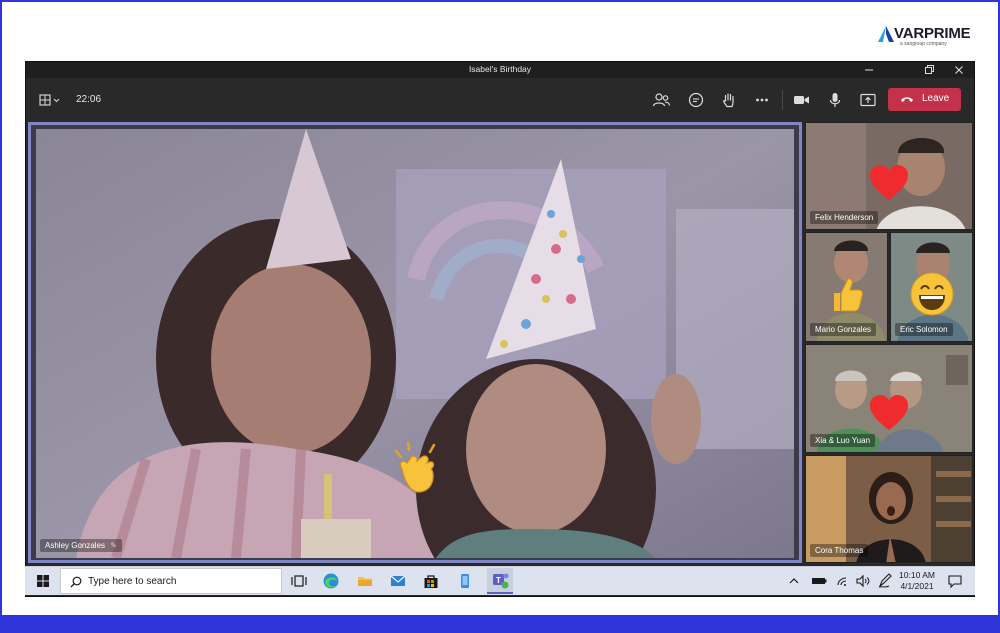 The width and height of the screenshot is (1000, 633). I want to click on people-icon, so click(661, 100).